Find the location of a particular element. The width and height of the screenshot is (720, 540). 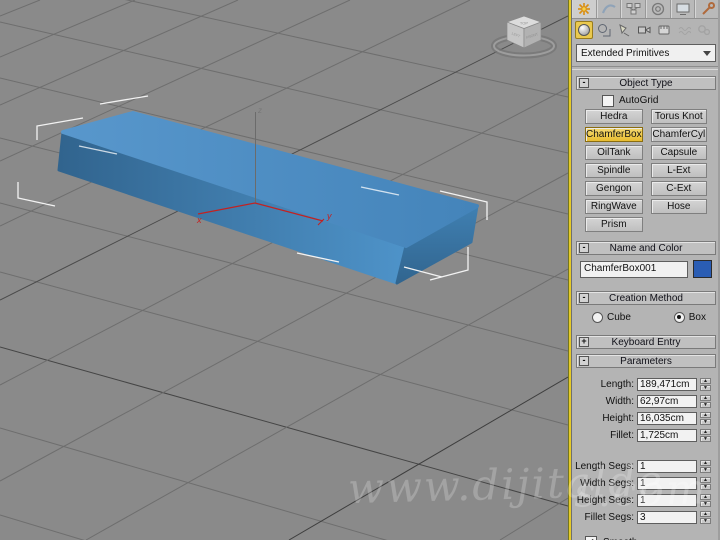

radio-circle is located at coordinates (597, 317).